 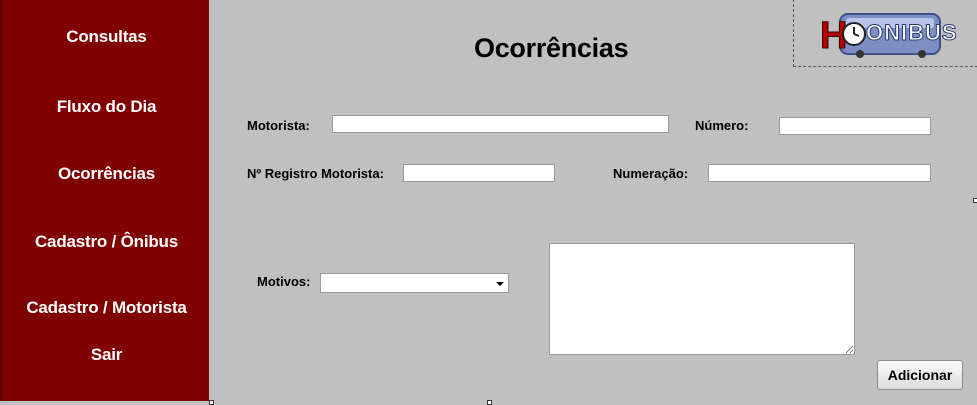 What do you see at coordinates (651, 173) in the screenshot?
I see `numeracao-label: Numeração:` at bounding box center [651, 173].